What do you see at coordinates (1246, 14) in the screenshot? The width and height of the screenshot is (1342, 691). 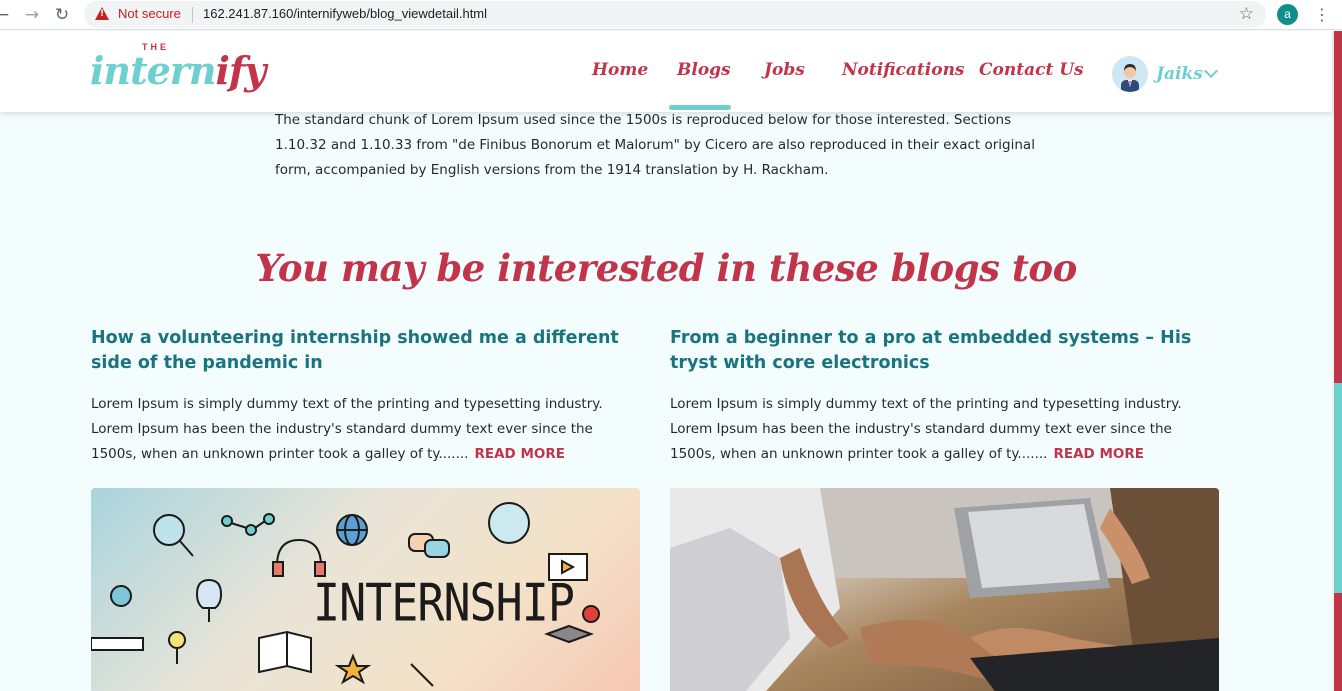 I see `bookmark-star-icon: ☆` at bounding box center [1246, 14].